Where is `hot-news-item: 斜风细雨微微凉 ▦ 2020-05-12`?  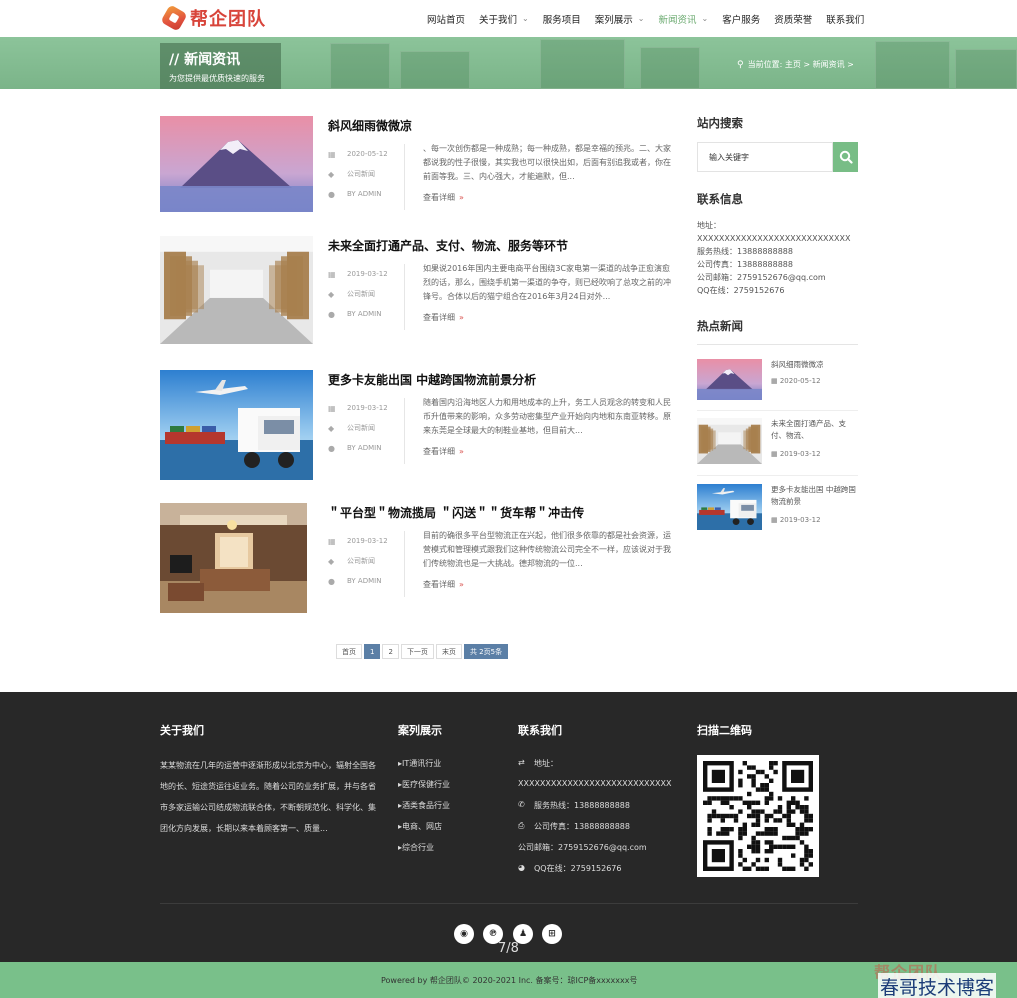
hot-news-item: 斜风细雨微微凉 ▦ 2020-05-12 is located at coordinates (777, 385).